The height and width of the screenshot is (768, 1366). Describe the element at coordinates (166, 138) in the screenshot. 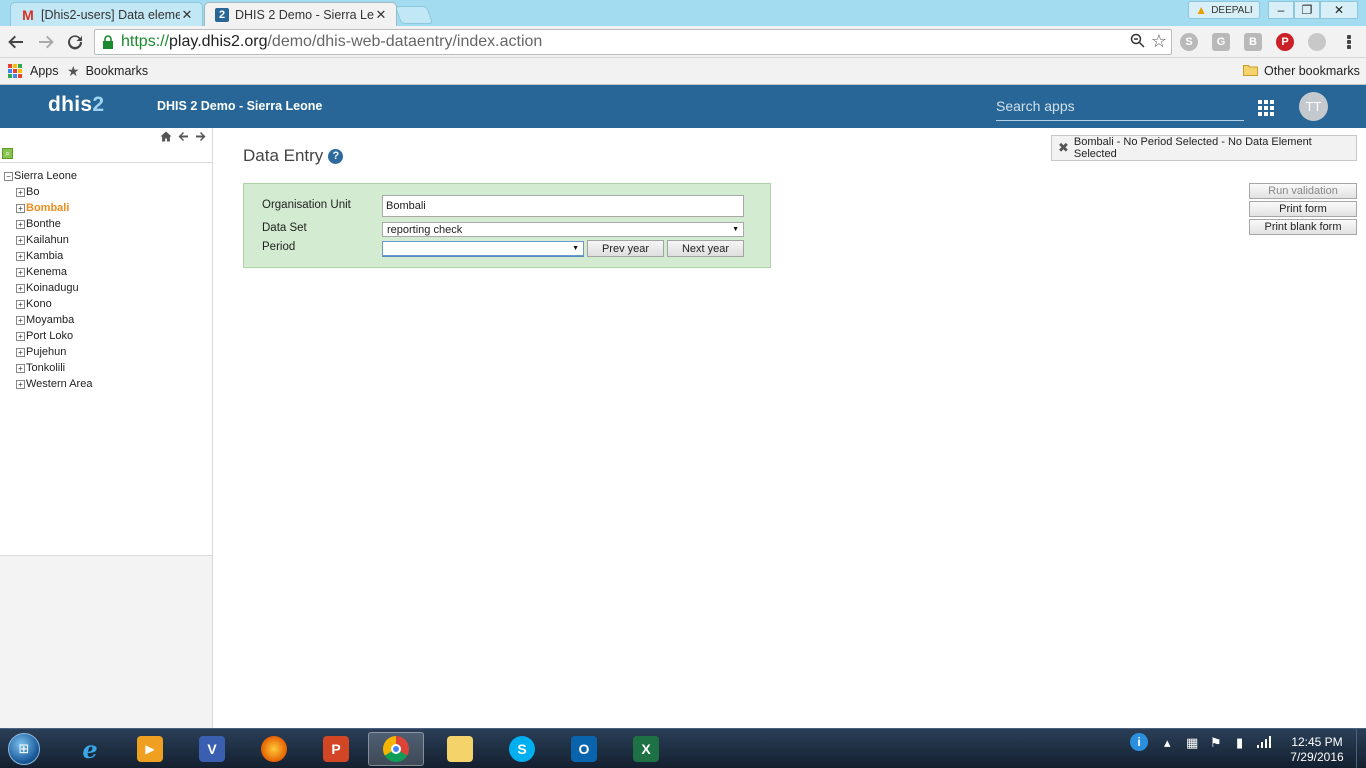

I see `home-icon` at that location.